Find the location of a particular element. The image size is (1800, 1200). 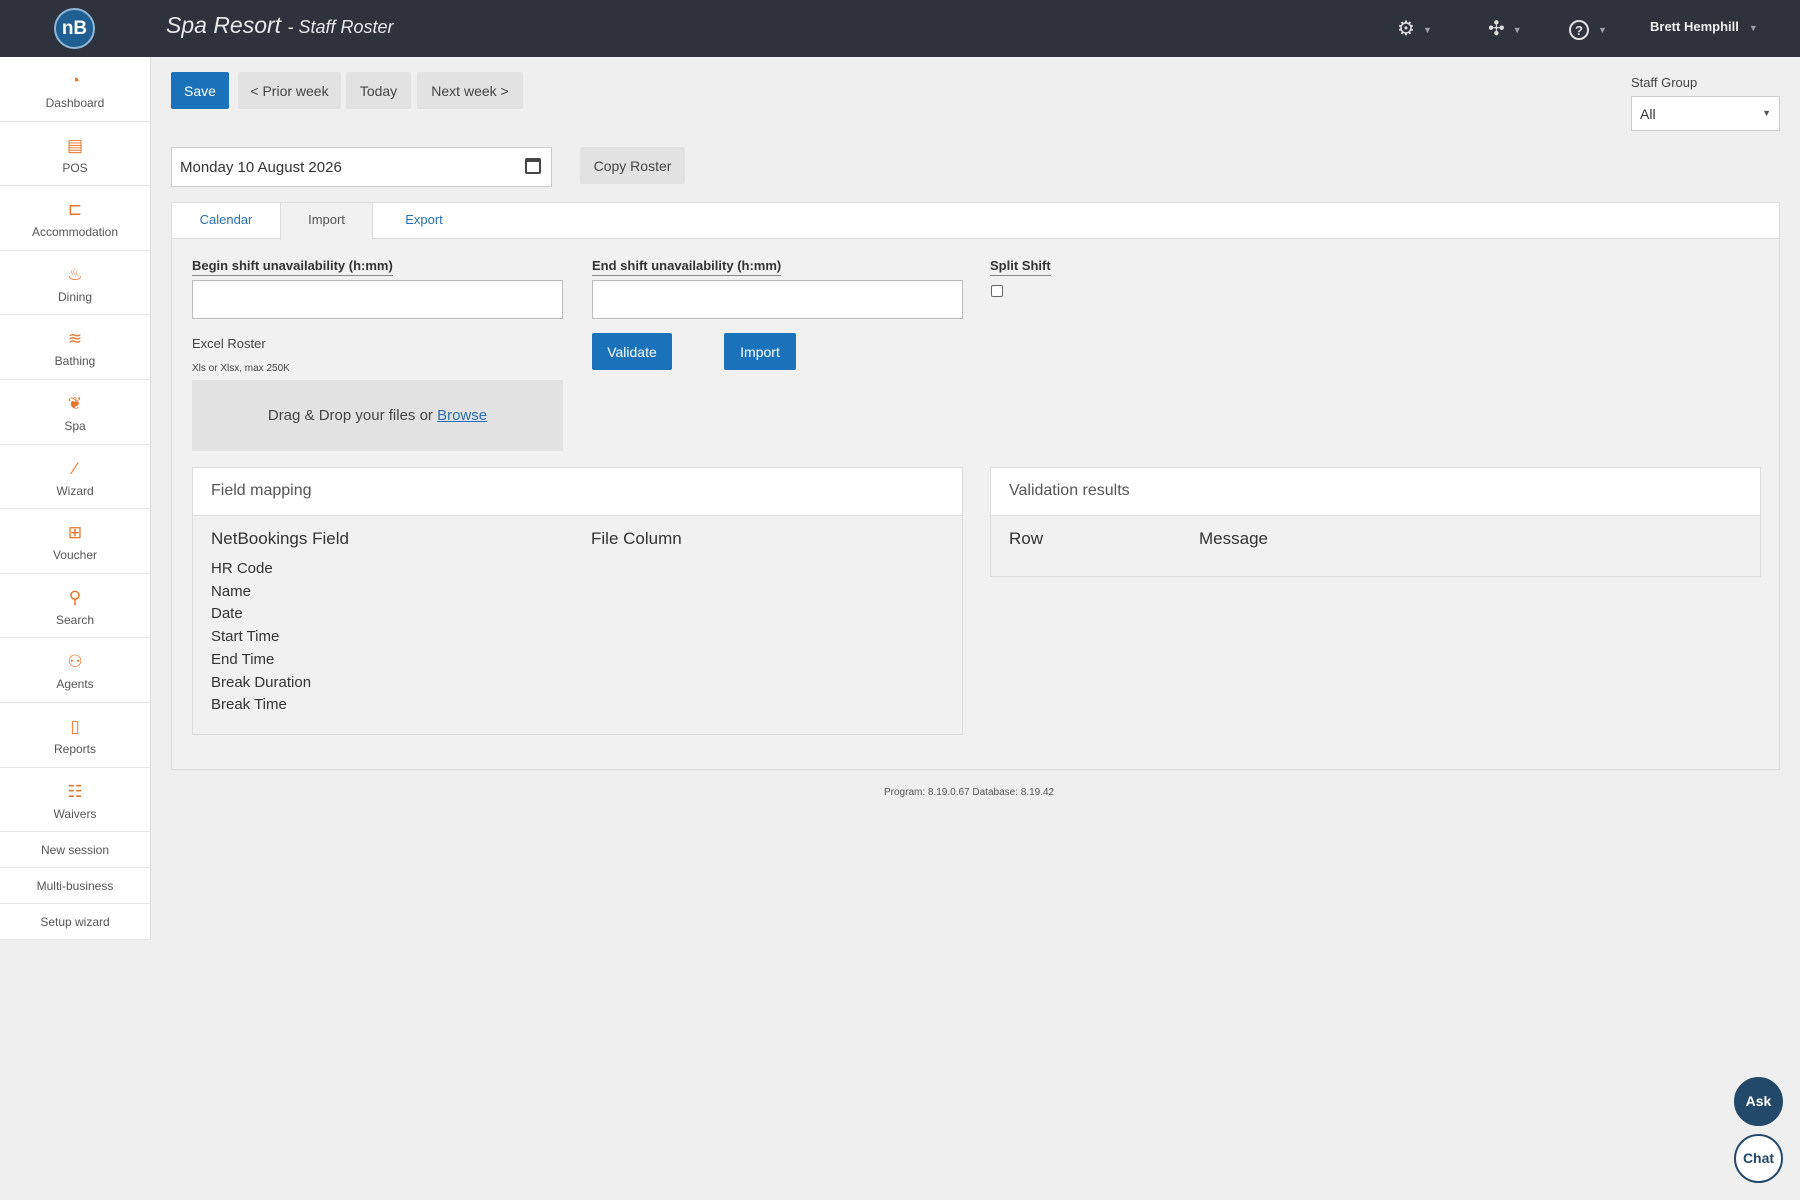

end-unavailability-label: End shift unavailability (h:mm) is located at coordinates (687, 267).